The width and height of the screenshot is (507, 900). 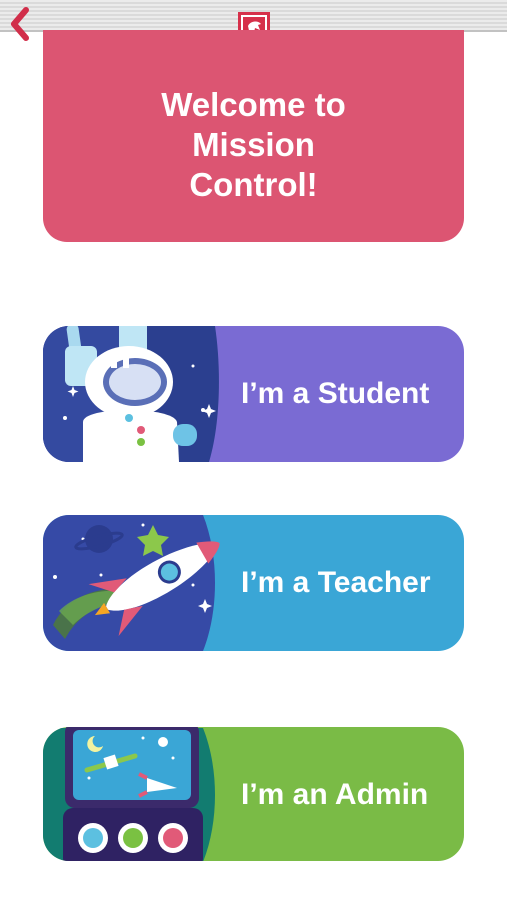 I want to click on welcome-title: Welcome to Mission Control!, so click(x=254, y=136).